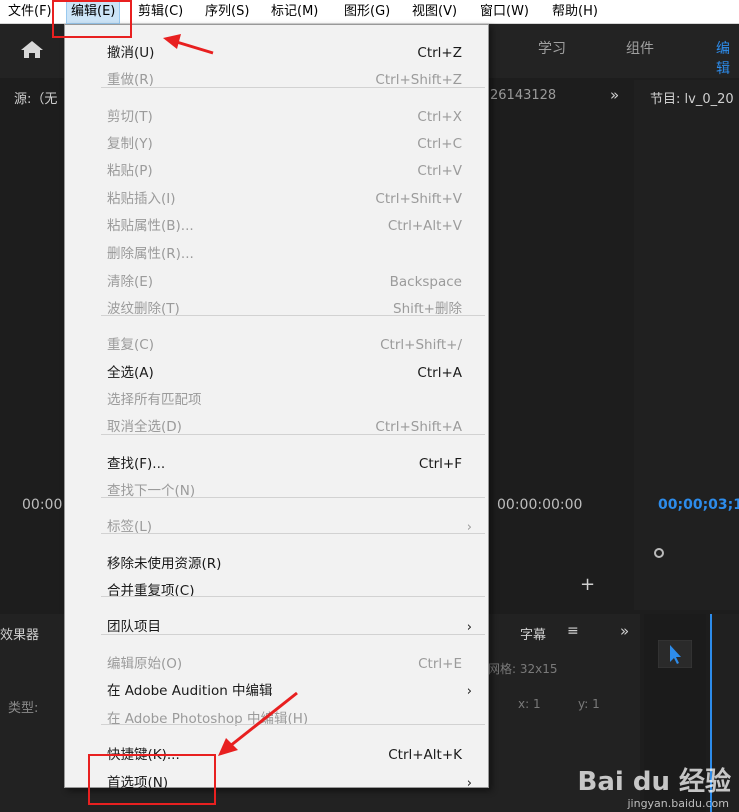 The width and height of the screenshot is (739, 812). I want to click on watermark-logo: Bai du 经验, so click(654, 782).